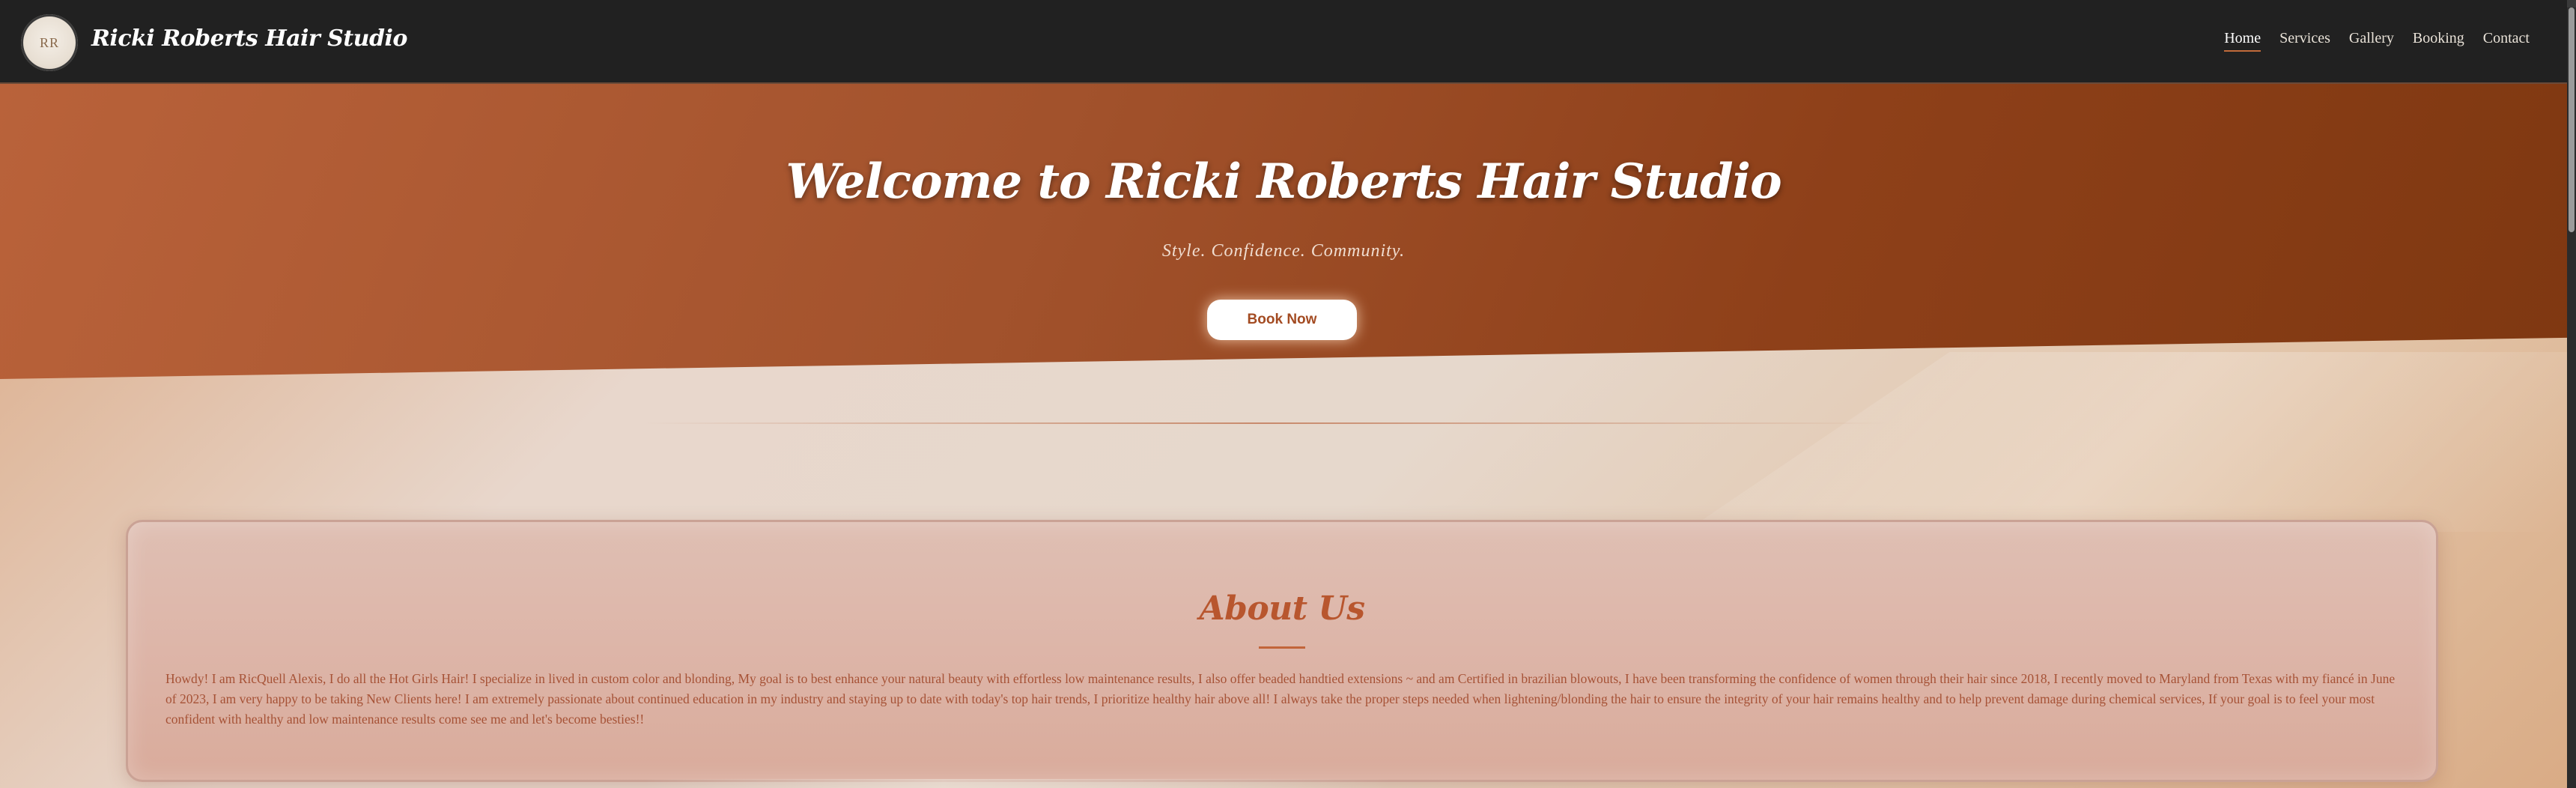  I want to click on decorative-bottom-highlight, so click(1018, 783).